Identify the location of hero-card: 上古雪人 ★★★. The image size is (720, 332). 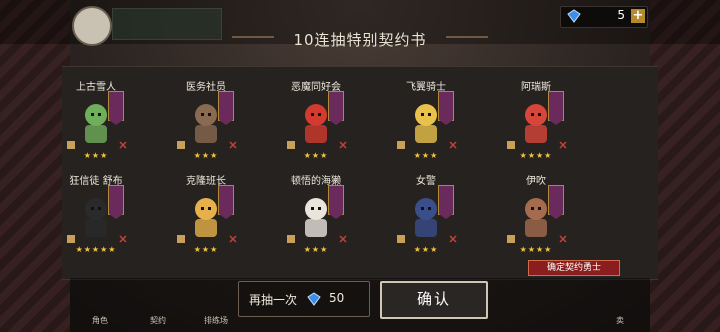
(96, 113).